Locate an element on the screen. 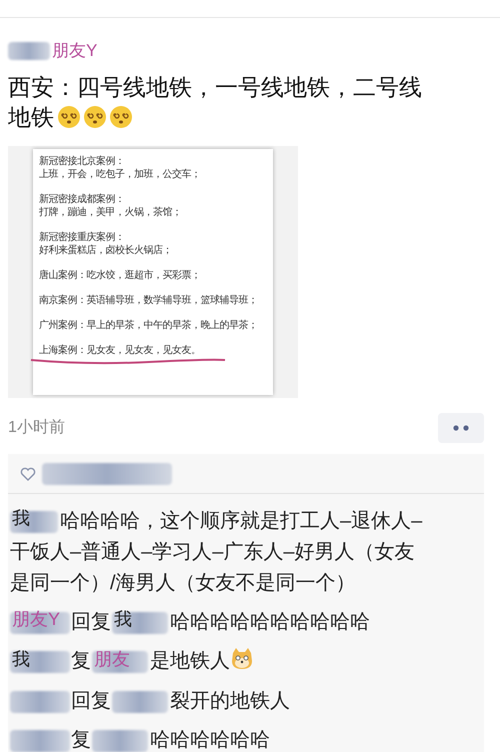 Image resolution: width=500 pixels, height=752 pixels. comment-text: 是同一个）/海男人（女友不是同一个） is located at coordinates (183, 583).